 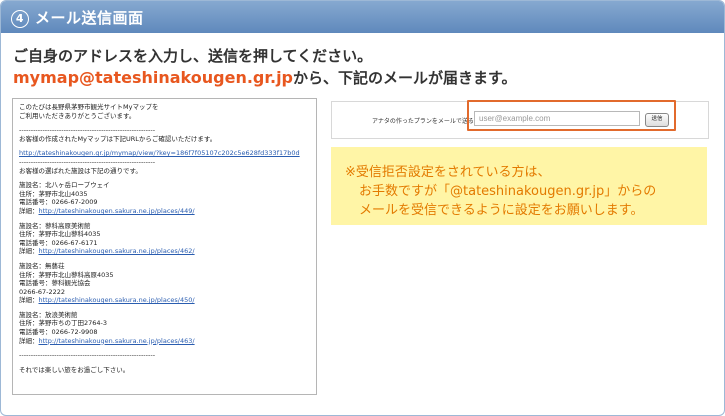 I want to click on email-line: 住所：茅野市北山蓼科高原4035, so click(x=66, y=274).